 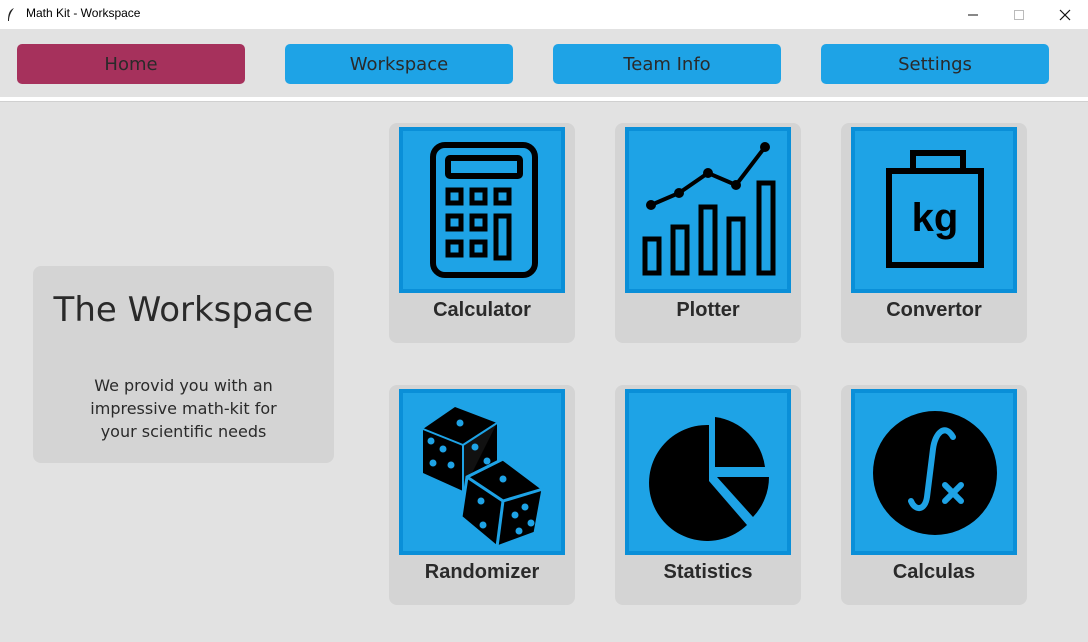 What do you see at coordinates (934, 572) in the screenshot?
I see `tool-label: Calculas` at bounding box center [934, 572].